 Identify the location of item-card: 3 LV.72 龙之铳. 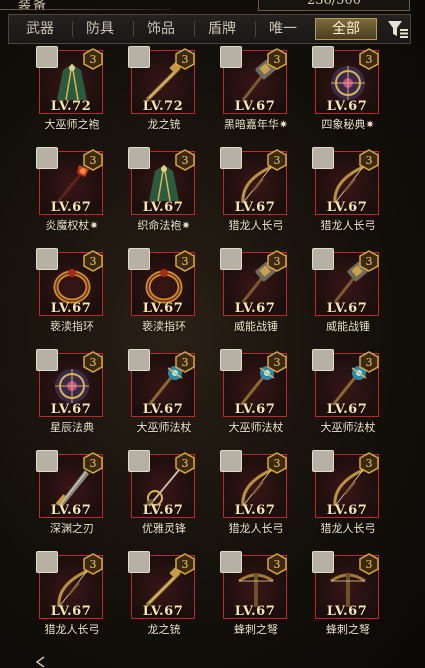
(162, 88).